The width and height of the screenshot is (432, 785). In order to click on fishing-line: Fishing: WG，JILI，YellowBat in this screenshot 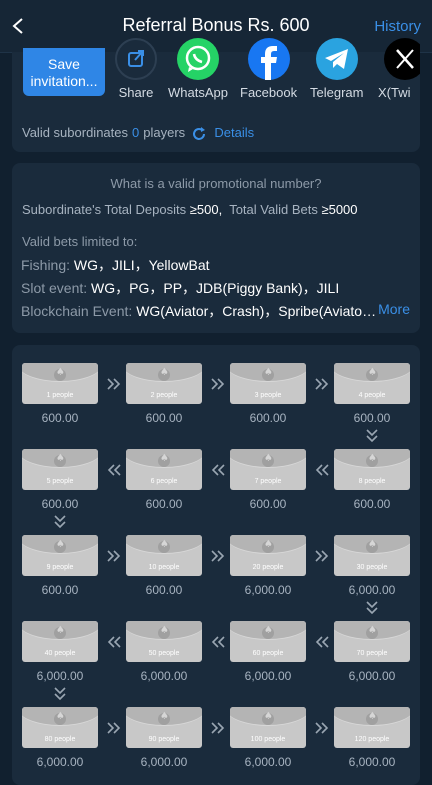, I will do `click(115, 265)`.